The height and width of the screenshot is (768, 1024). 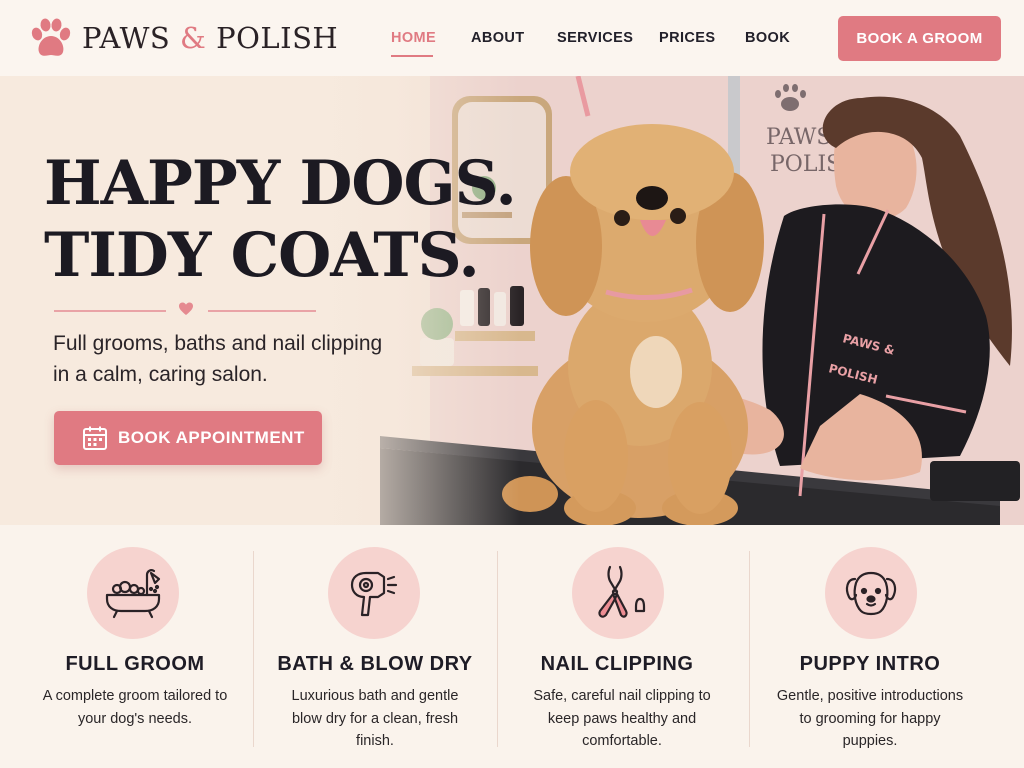 I want to click on puppy-icon, so click(x=871, y=593).